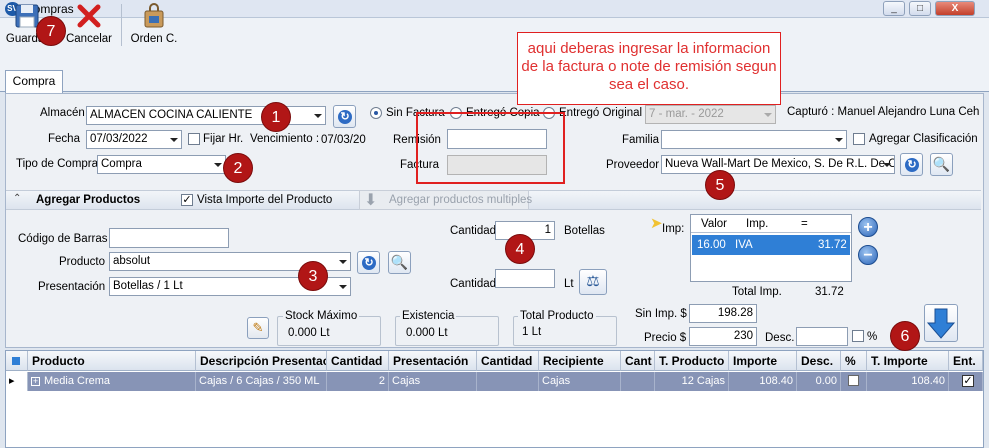 This screenshot has height=448, width=989. I want to click on col-recipiente: Recipiente, so click(580, 361).